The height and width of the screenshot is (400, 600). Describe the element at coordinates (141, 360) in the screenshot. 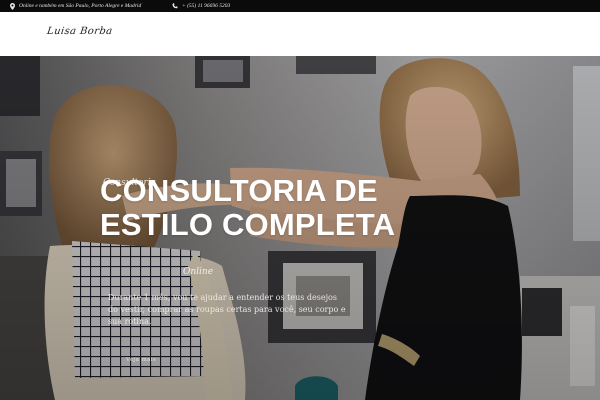

I see `see-more-link: Veja mais` at that location.